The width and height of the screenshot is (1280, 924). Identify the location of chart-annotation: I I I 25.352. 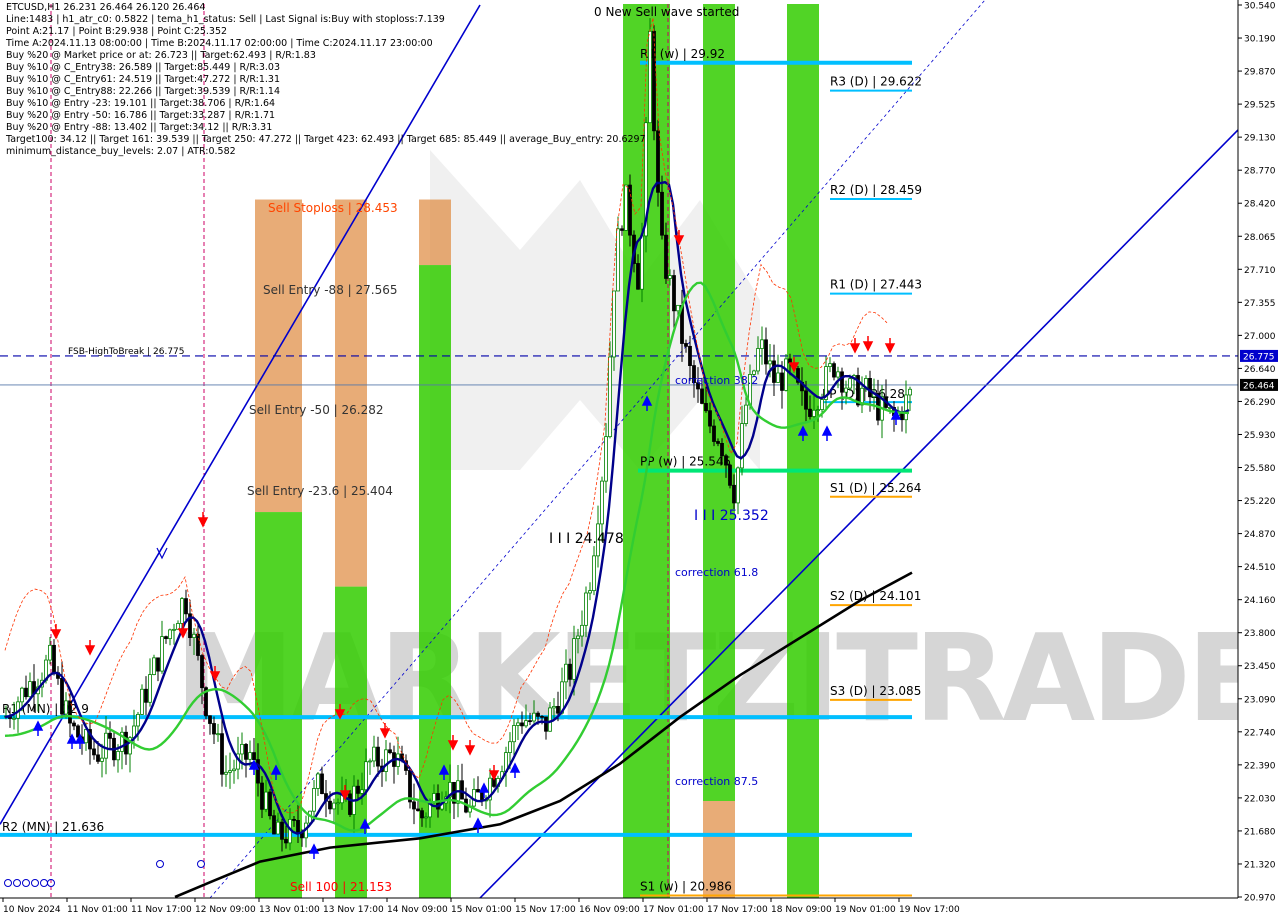
(731, 516).